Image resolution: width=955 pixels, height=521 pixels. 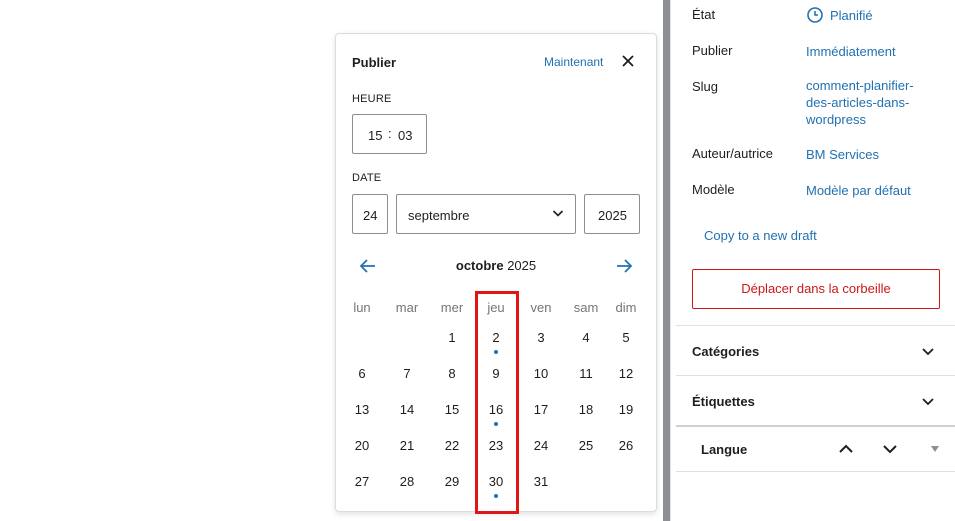 I want to click on publish-date-button: Immédiatement, so click(x=851, y=51).